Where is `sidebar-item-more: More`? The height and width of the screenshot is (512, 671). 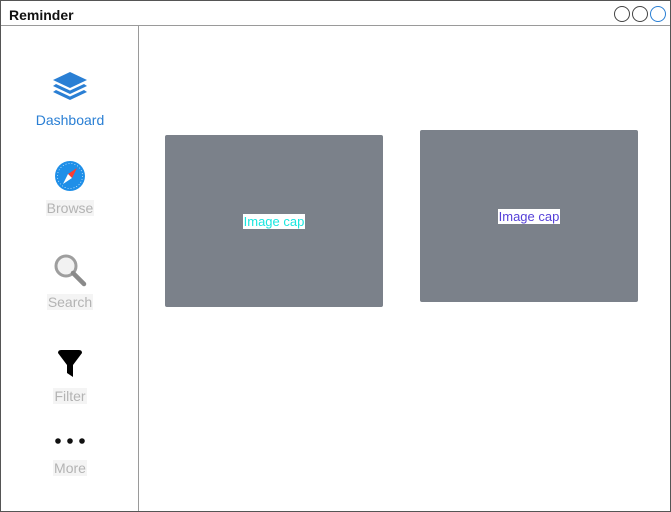
sidebar-item-more: More is located at coordinates (70, 451).